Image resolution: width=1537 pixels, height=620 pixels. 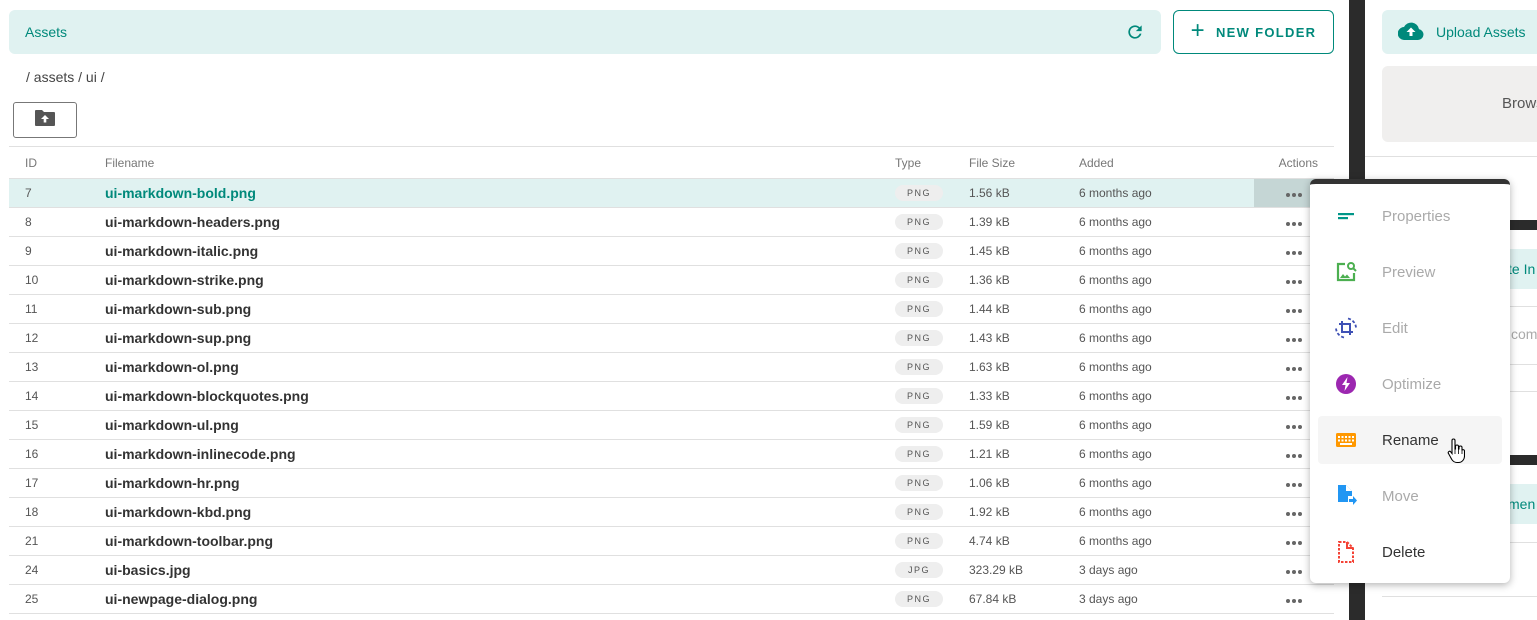 I want to click on cell-filename: ui-markdown-sup.png, so click(x=484, y=338).